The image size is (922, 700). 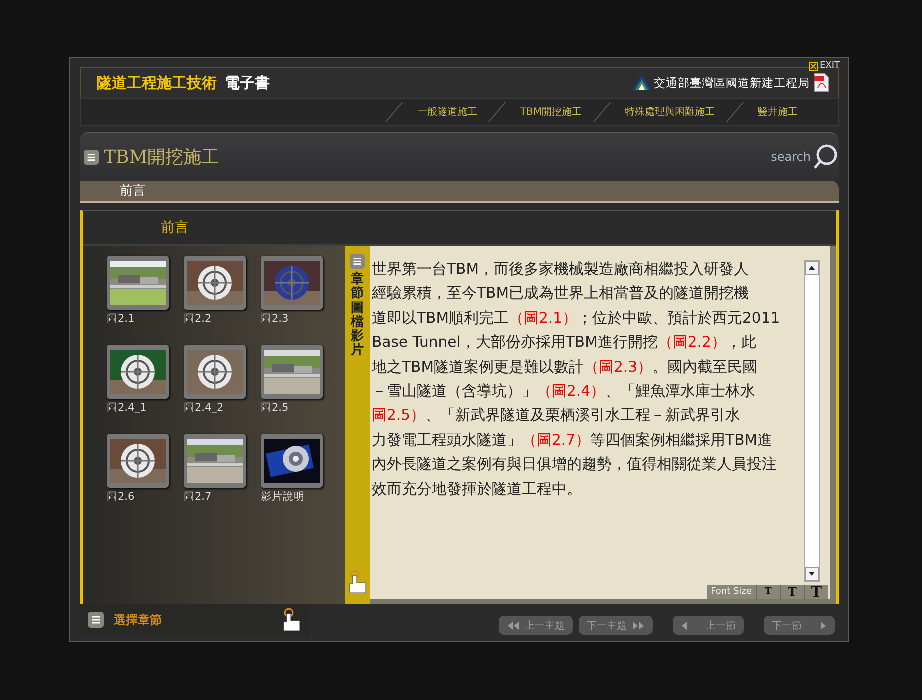 What do you see at coordinates (777, 112) in the screenshot?
I see `nav-tab: 豎井施工` at bounding box center [777, 112].